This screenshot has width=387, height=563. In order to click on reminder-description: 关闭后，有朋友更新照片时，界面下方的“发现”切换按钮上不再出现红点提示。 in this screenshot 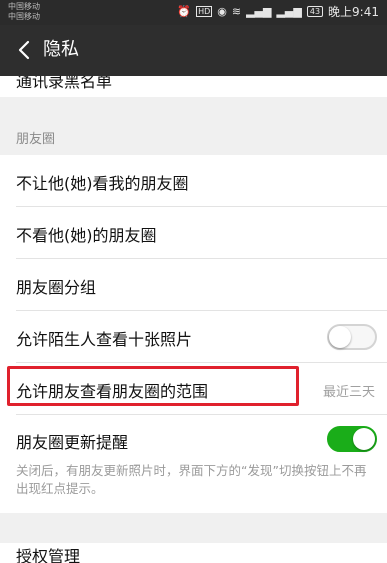, I will do `click(191, 479)`.